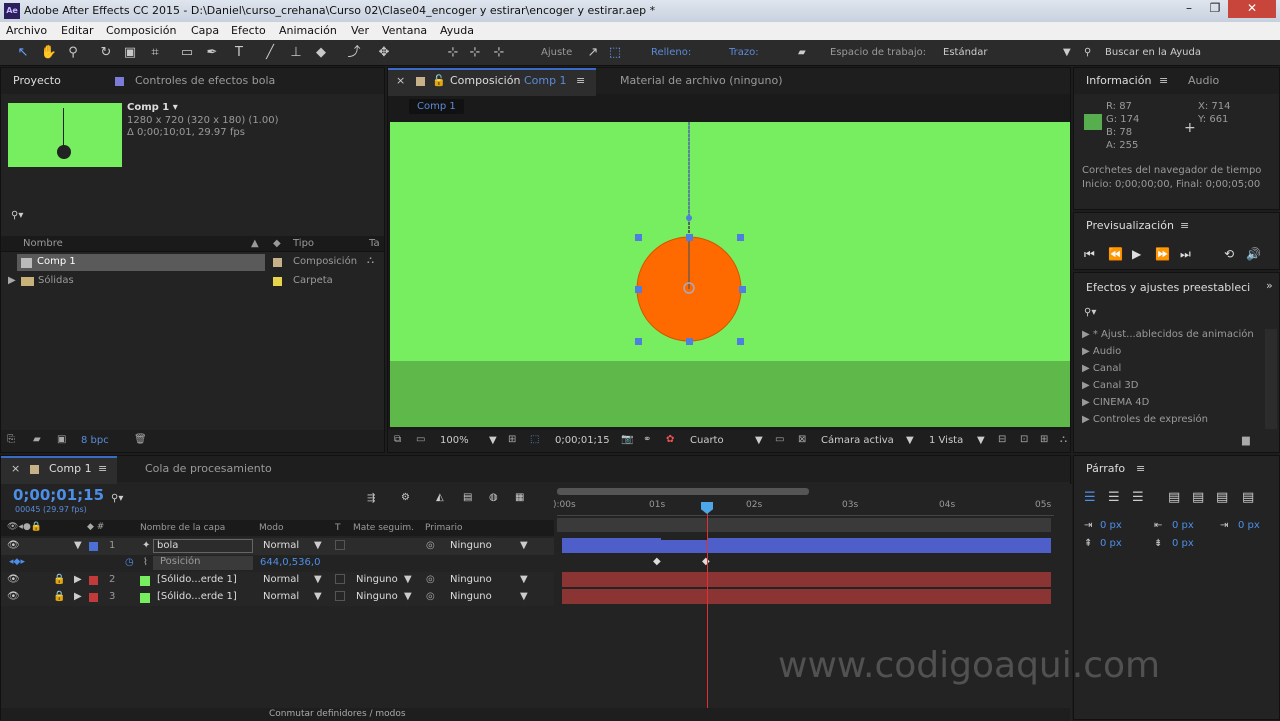 The width and height of the screenshot is (1280, 721). Describe the element at coordinates (95, 440) in the screenshot. I see `bpc-button: 8 bpc` at that location.